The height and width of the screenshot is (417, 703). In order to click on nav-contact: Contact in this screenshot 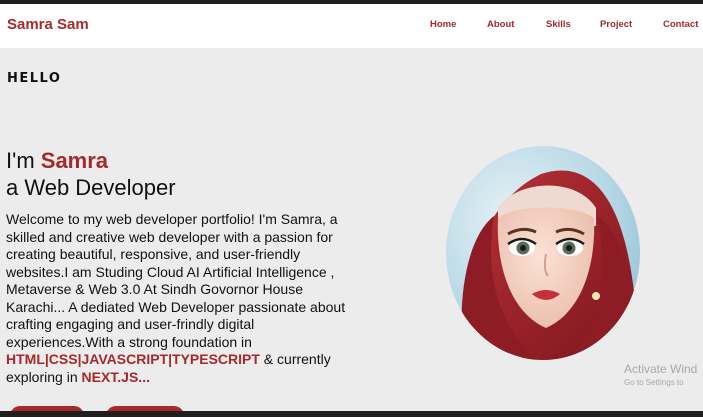, I will do `click(680, 24)`.